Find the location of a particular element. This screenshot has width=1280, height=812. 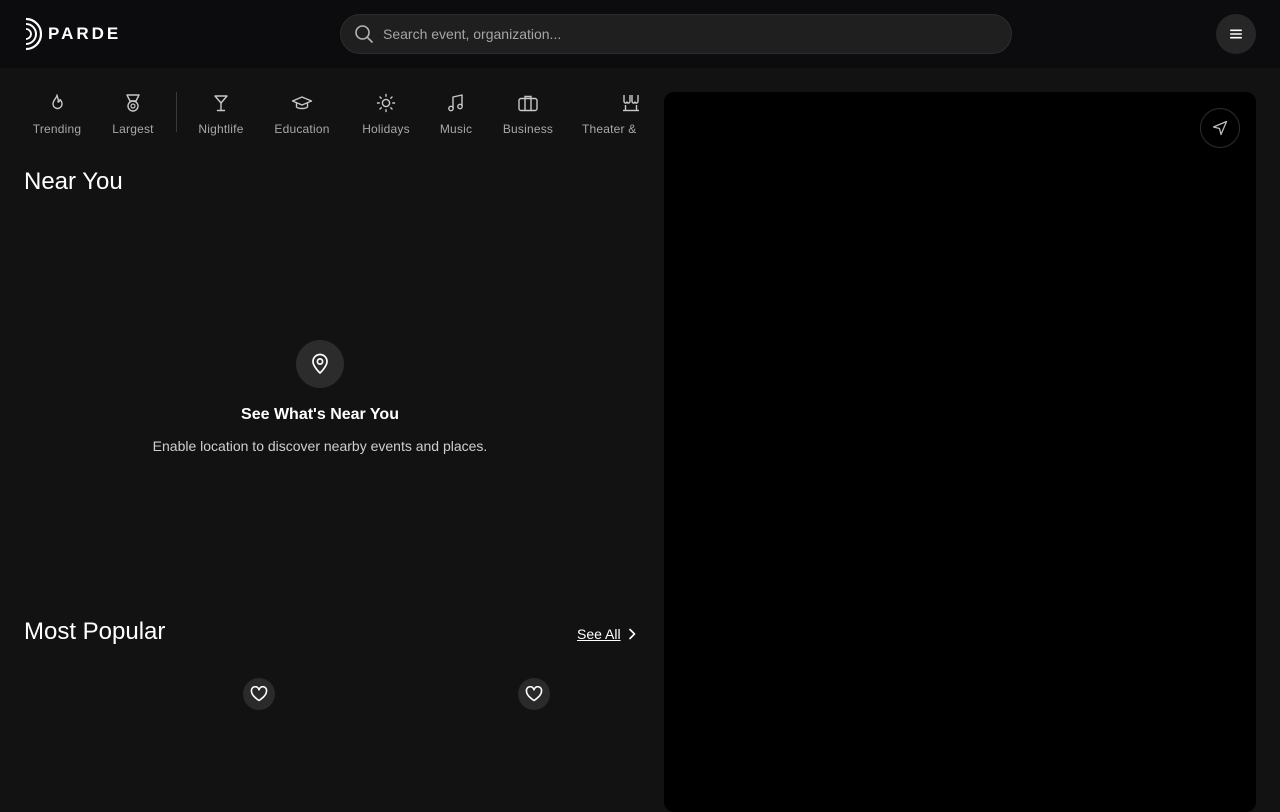

search-icon is located at coordinates (364, 34).